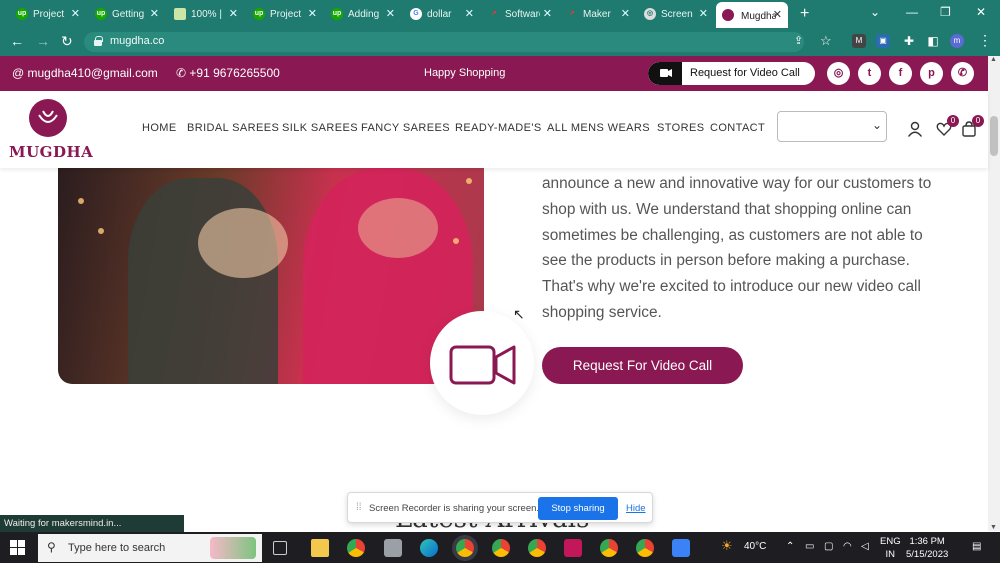 The height and width of the screenshot is (563, 1000). I want to click on pinterest-icon: p, so click(931, 73).